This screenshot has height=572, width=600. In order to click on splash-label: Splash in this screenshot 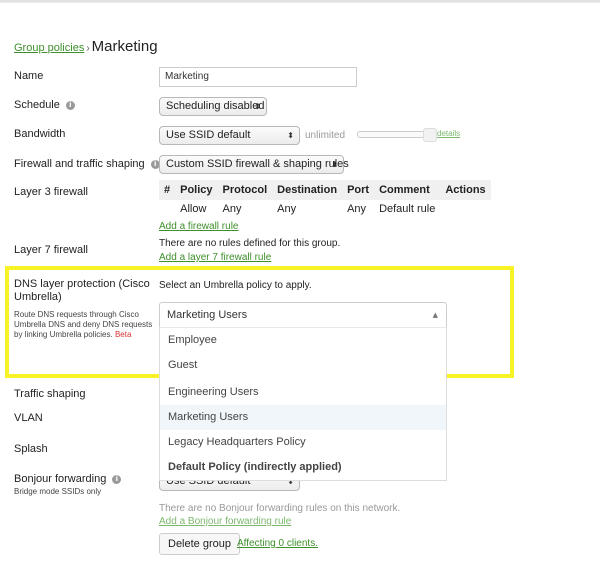, I will do `click(31, 449)`.